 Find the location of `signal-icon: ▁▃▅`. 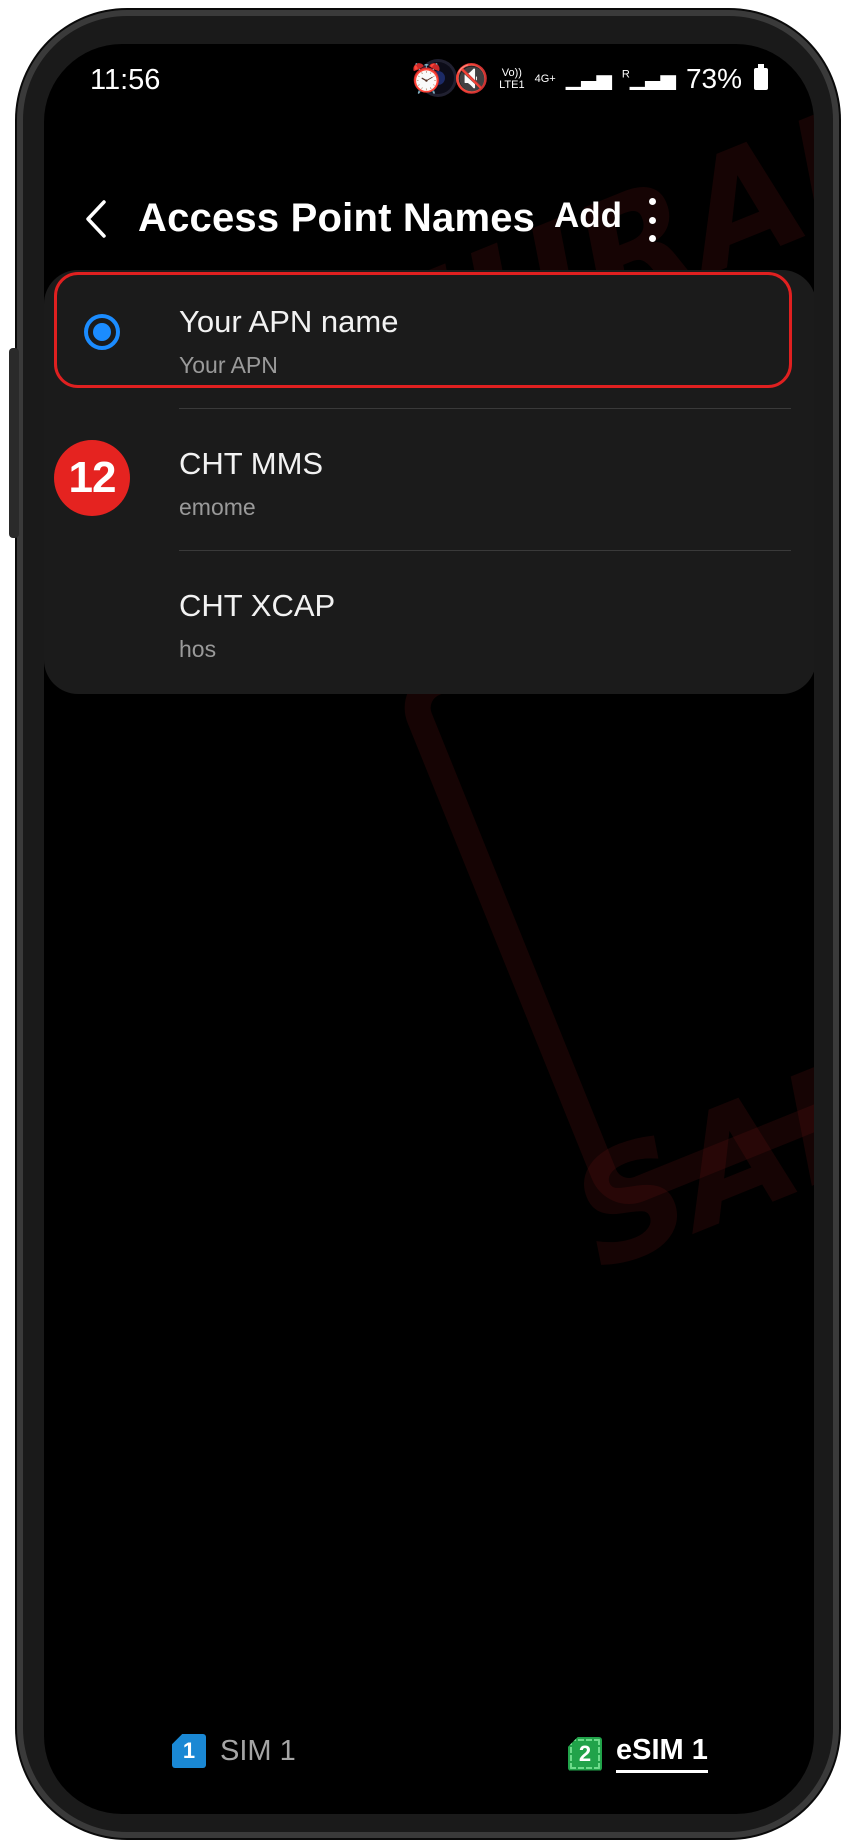

signal-icon: ▁▃▅ is located at coordinates (588, 79).